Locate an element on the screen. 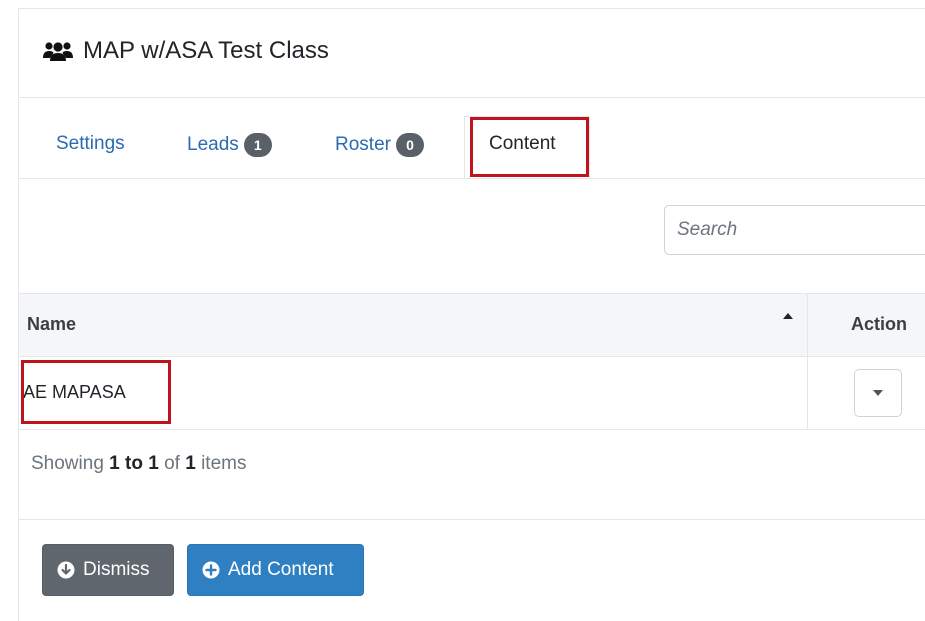  page-title: MAP w/ASA Test Class is located at coordinates (206, 50).